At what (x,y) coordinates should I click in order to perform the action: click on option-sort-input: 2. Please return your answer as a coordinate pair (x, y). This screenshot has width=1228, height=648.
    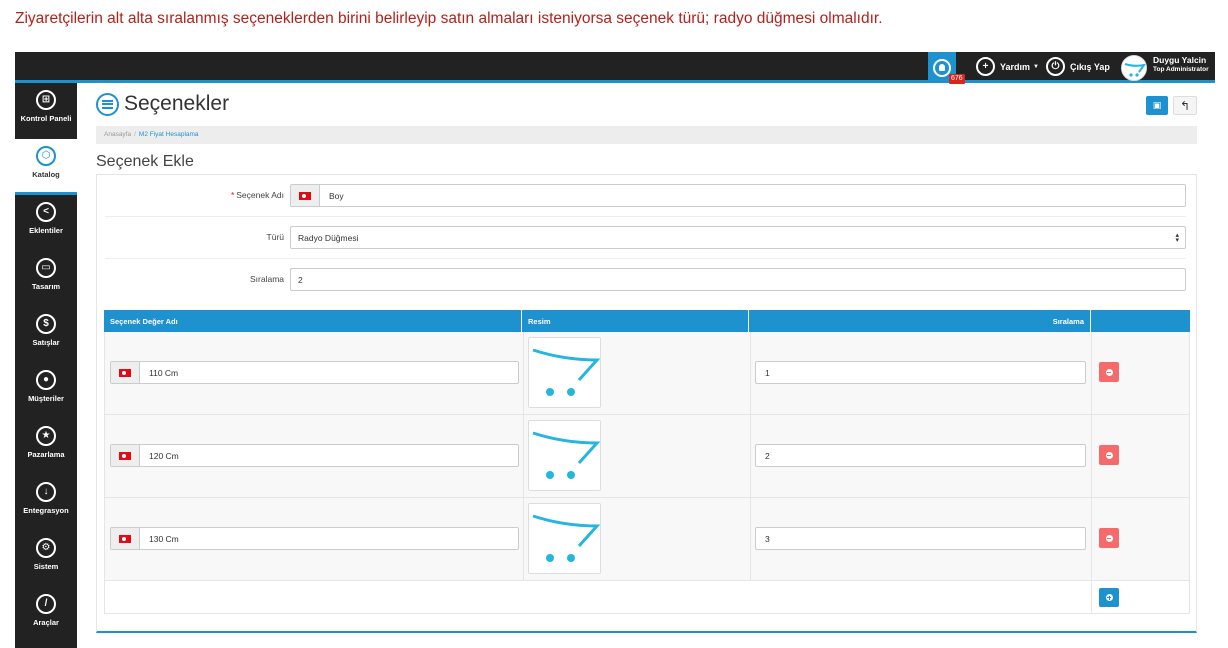
    Looking at the image, I should click on (738, 279).